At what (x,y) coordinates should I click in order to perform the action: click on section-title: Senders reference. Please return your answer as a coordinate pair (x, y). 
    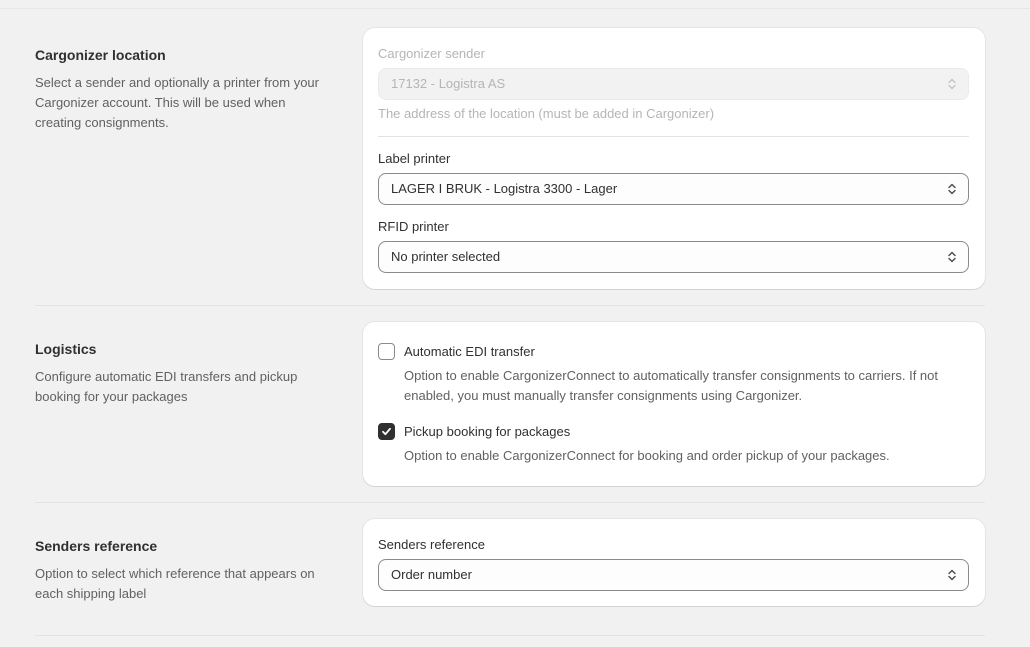
    Looking at the image, I should click on (96, 546).